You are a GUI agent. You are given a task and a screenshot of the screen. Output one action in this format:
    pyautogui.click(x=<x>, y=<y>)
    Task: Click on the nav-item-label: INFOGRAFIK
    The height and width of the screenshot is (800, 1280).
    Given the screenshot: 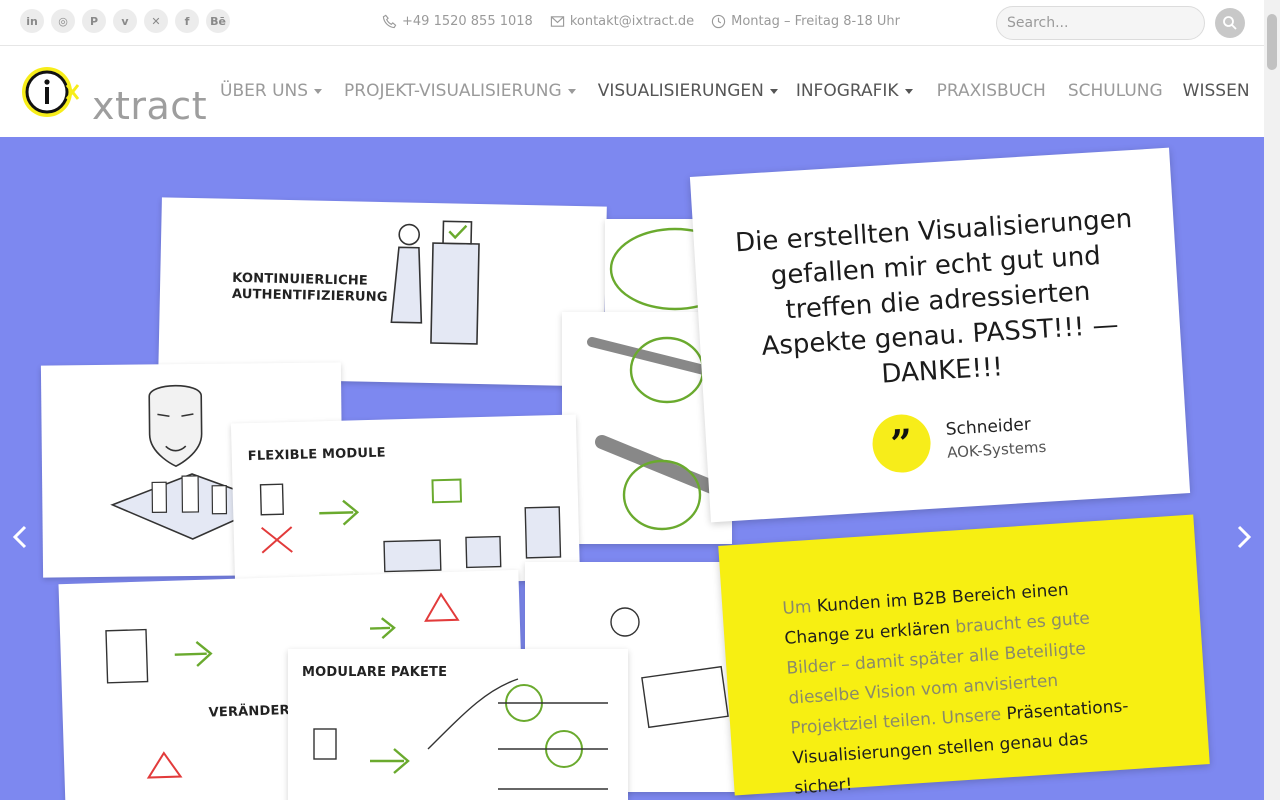 What is the action you would take?
    pyautogui.click(x=847, y=91)
    